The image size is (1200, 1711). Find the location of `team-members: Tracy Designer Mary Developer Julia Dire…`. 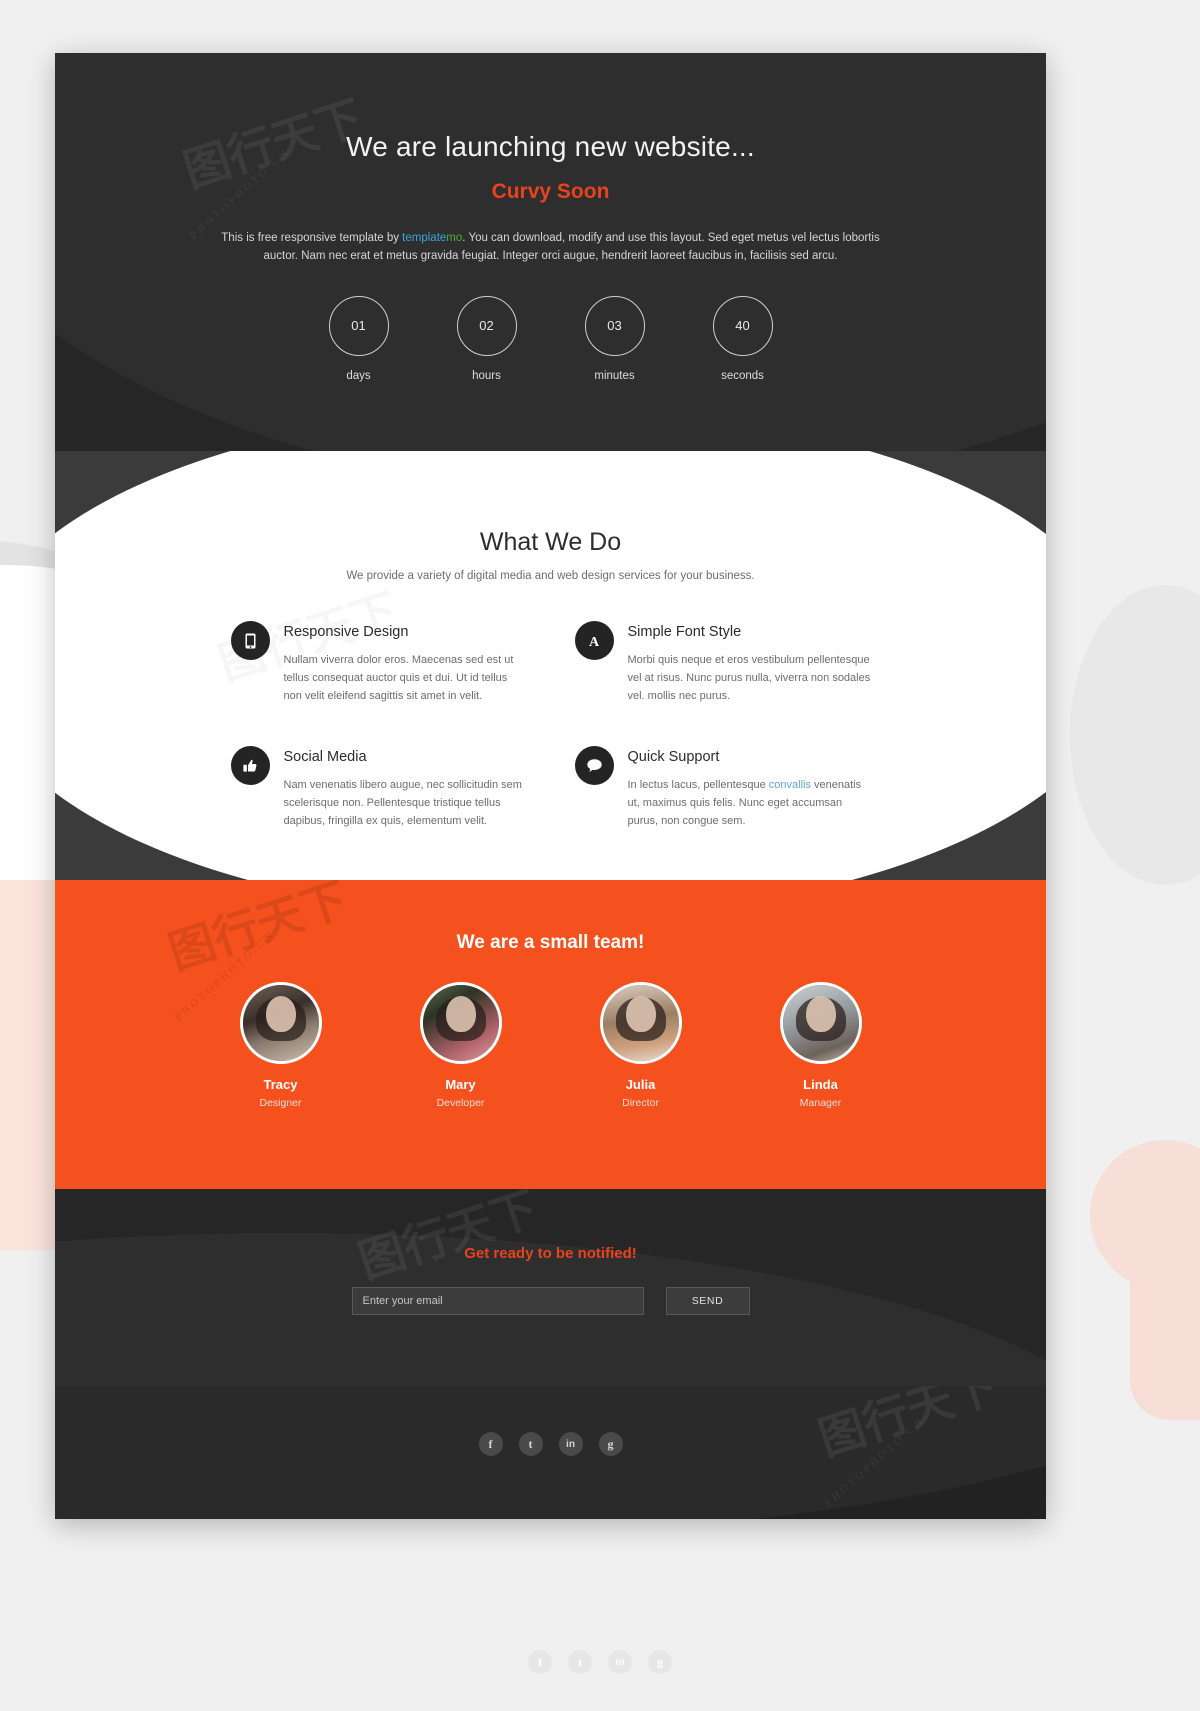

team-members: Tracy Designer Mary Developer Julia Dire… is located at coordinates (551, 1045).